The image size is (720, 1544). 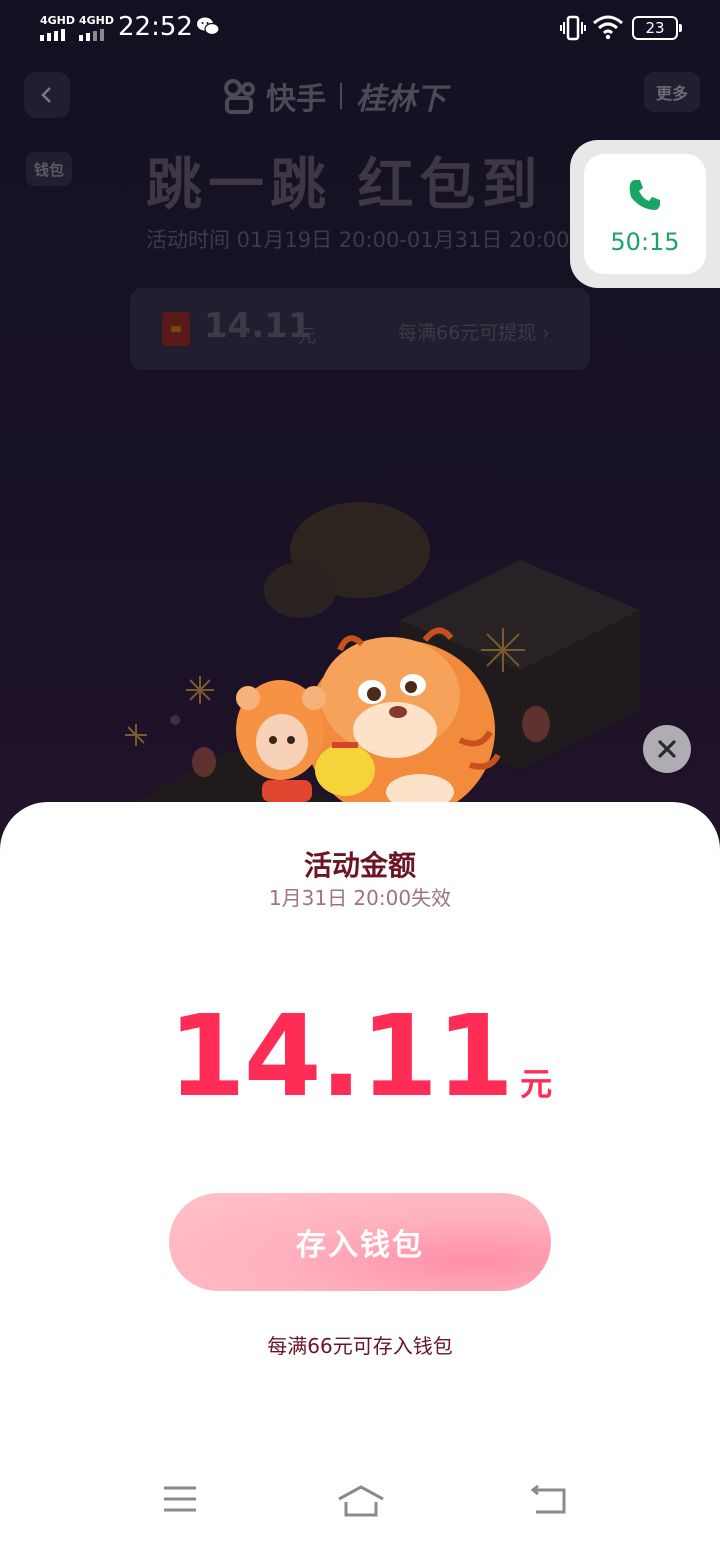 What do you see at coordinates (401, 99) in the screenshot?
I see `brand-right-label: 桂林下` at bounding box center [401, 99].